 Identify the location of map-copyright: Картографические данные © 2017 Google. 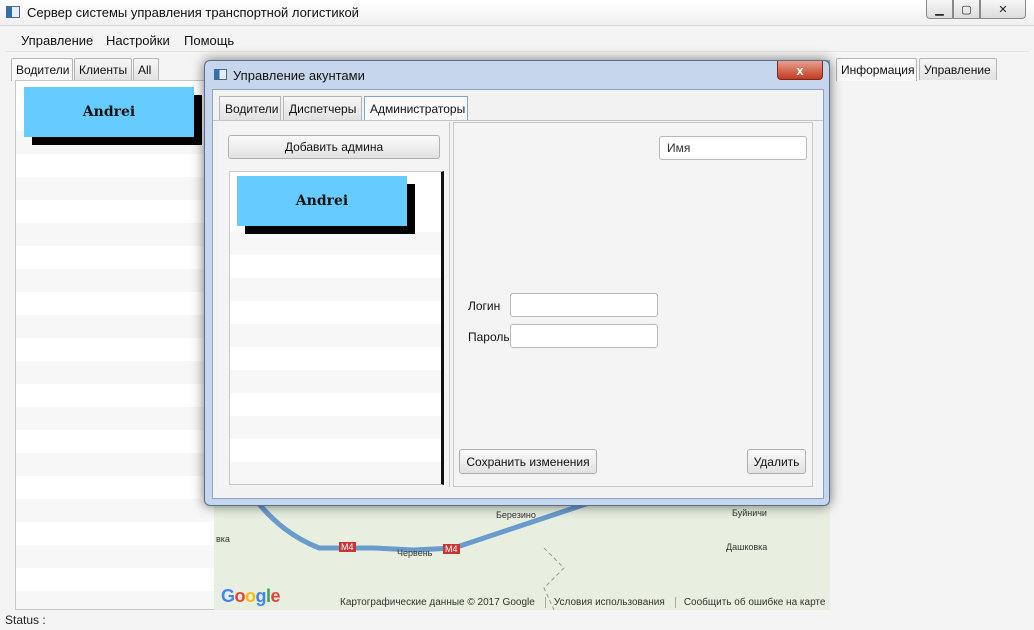
(437, 602).